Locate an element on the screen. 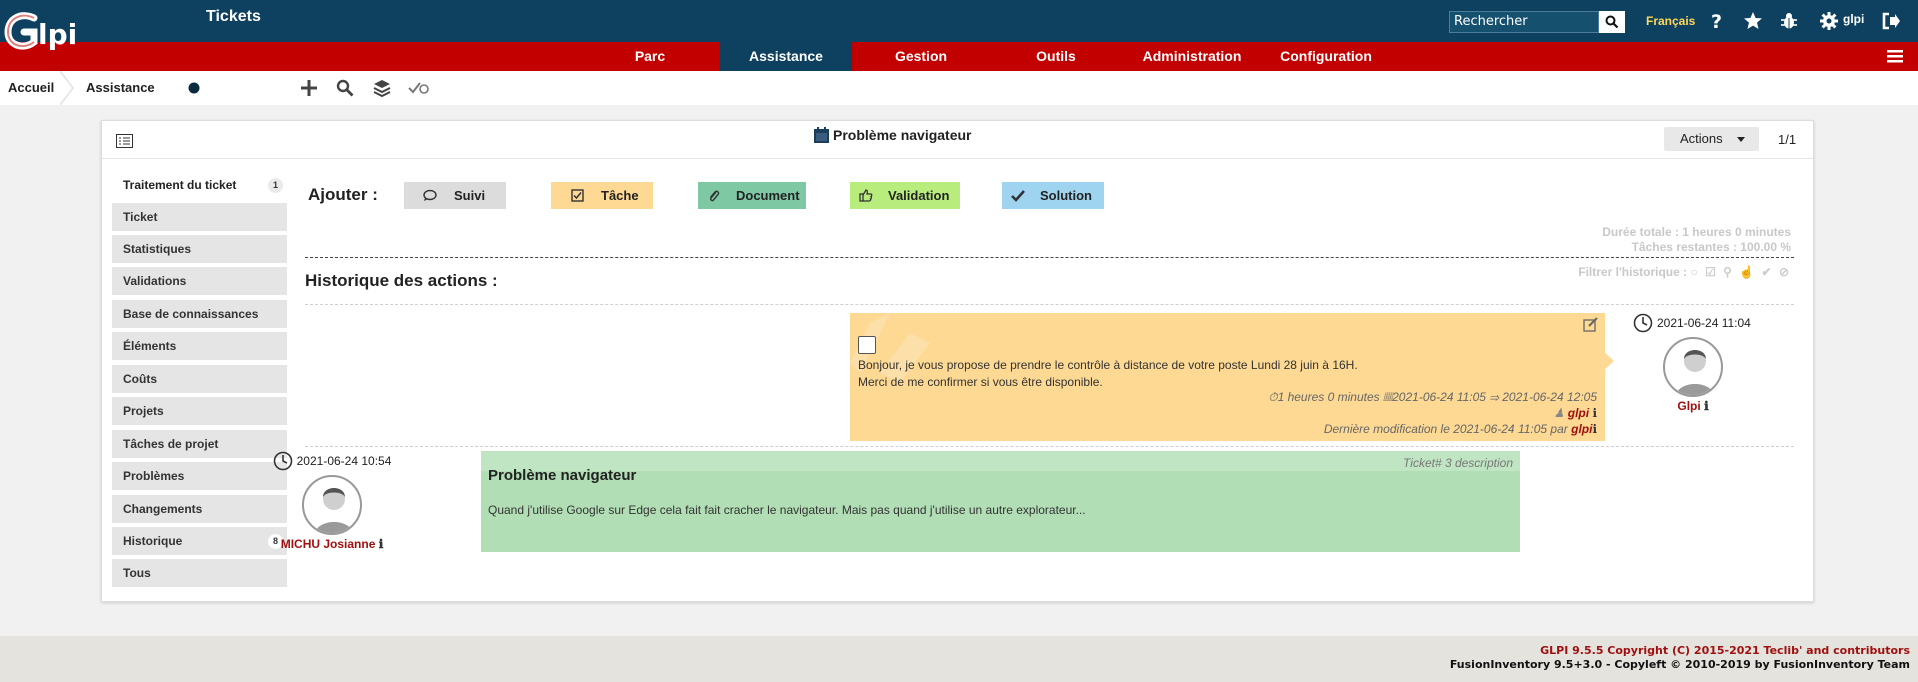 This screenshot has width=1918, height=682. breadcrumb-separator-icon is located at coordinates (67, 88).